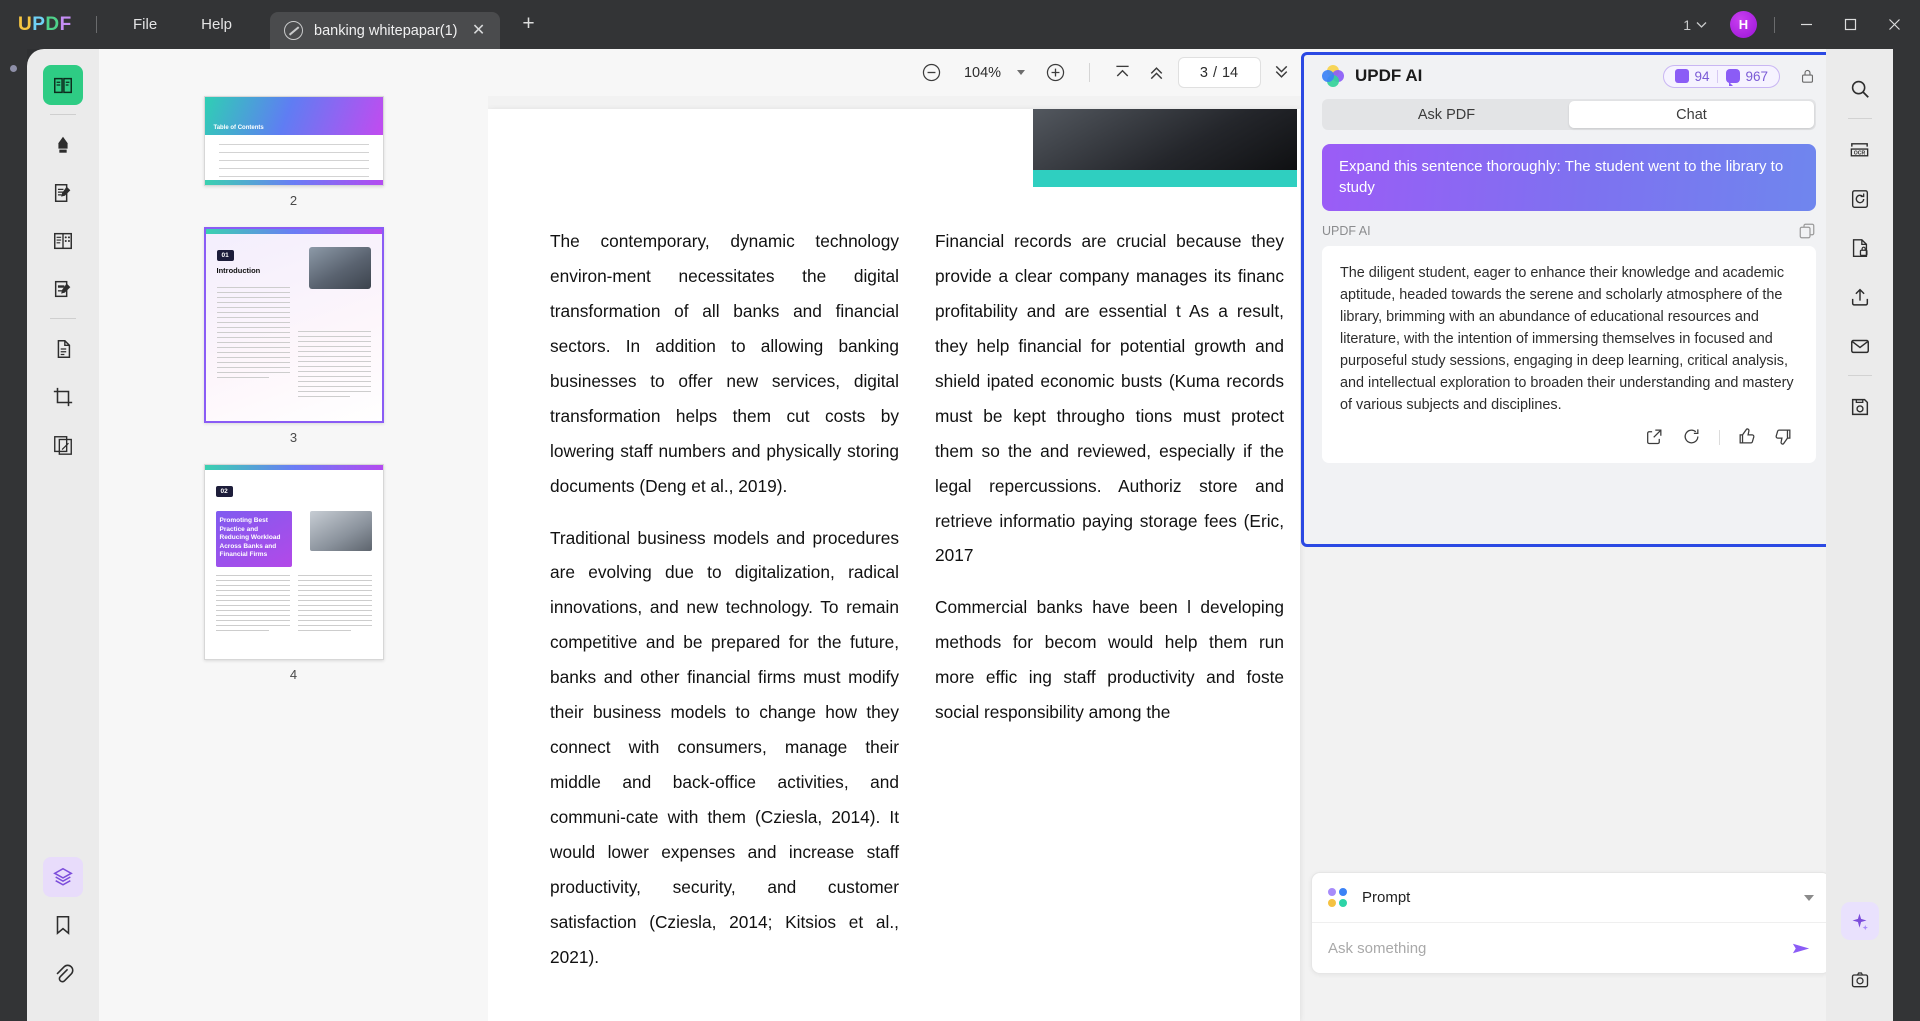 The height and width of the screenshot is (1021, 1920). Describe the element at coordinates (983, 73) in the screenshot. I see `zoom-level-value: 104%` at that location.